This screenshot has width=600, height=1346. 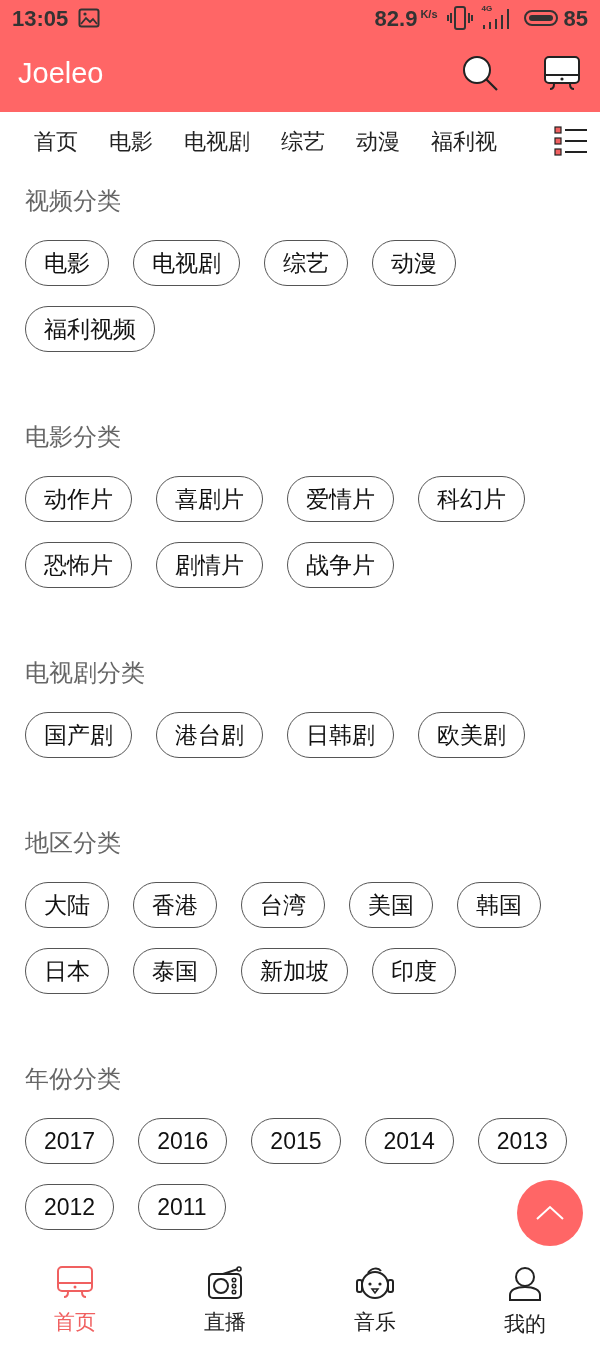 I want to click on radio-icon, so click(x=225, y=1283).